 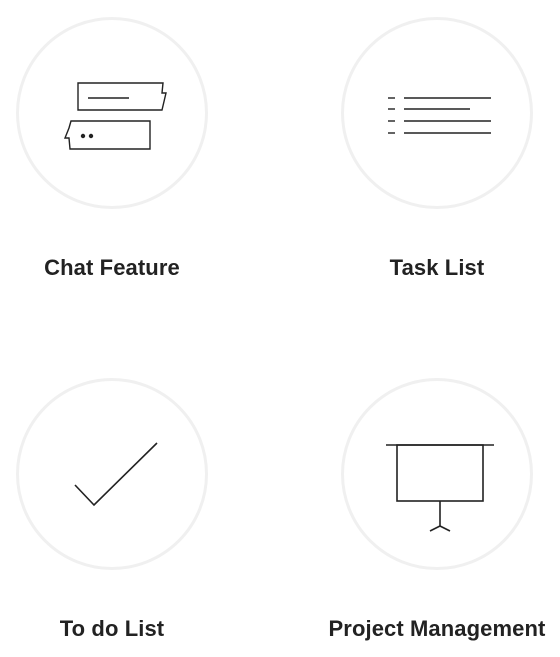 What do you see at coordinates (115, 116) in the screenshot?
I see `chat-bubbles-icon` at bounding box center [115, 116].